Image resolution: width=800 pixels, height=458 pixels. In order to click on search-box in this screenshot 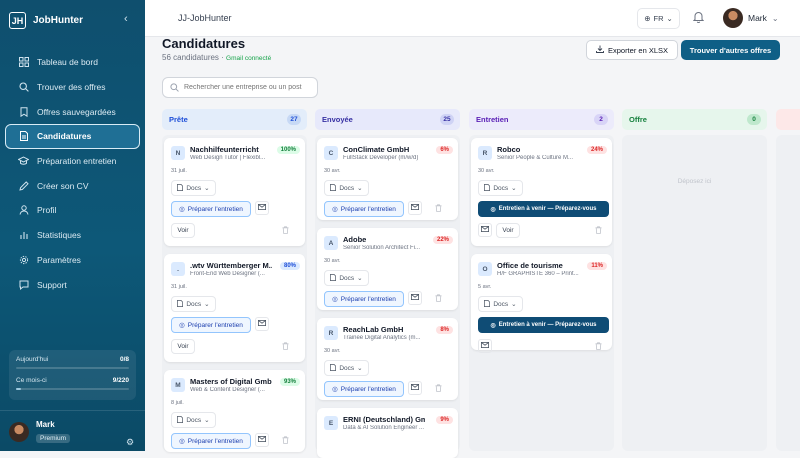, I will do `click(240, 87)`.